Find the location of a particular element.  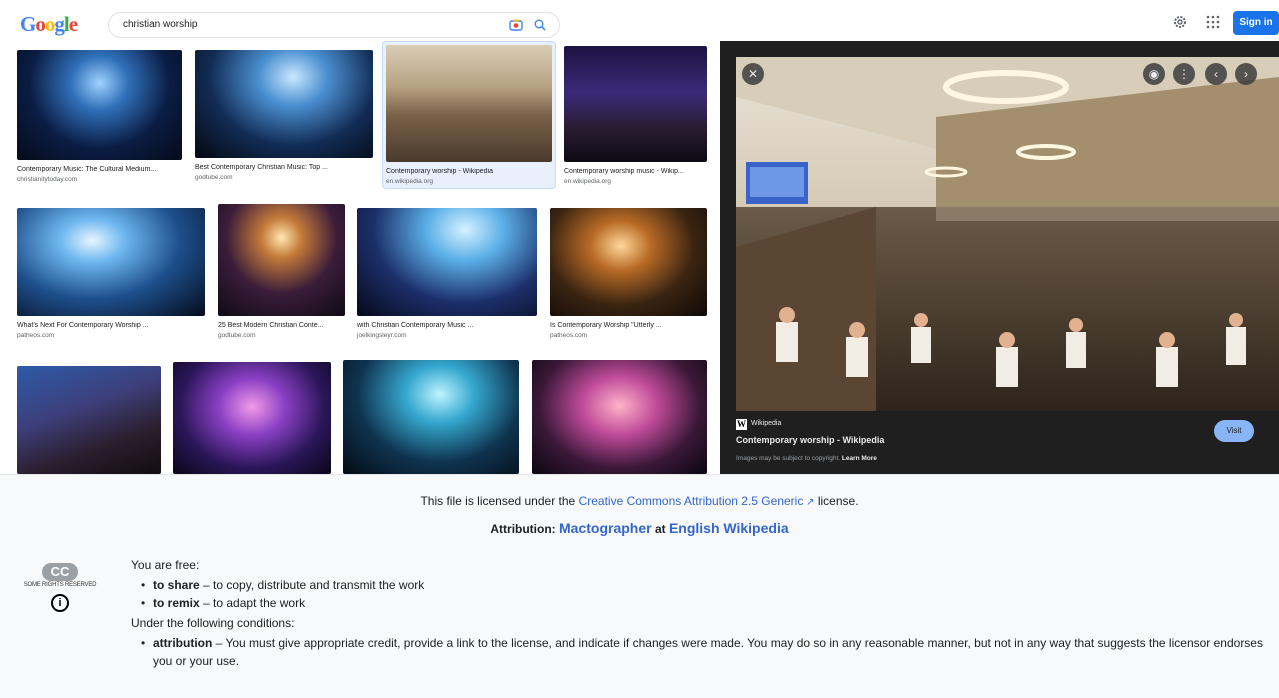

camera-icon is located at coordinates (516, 25).